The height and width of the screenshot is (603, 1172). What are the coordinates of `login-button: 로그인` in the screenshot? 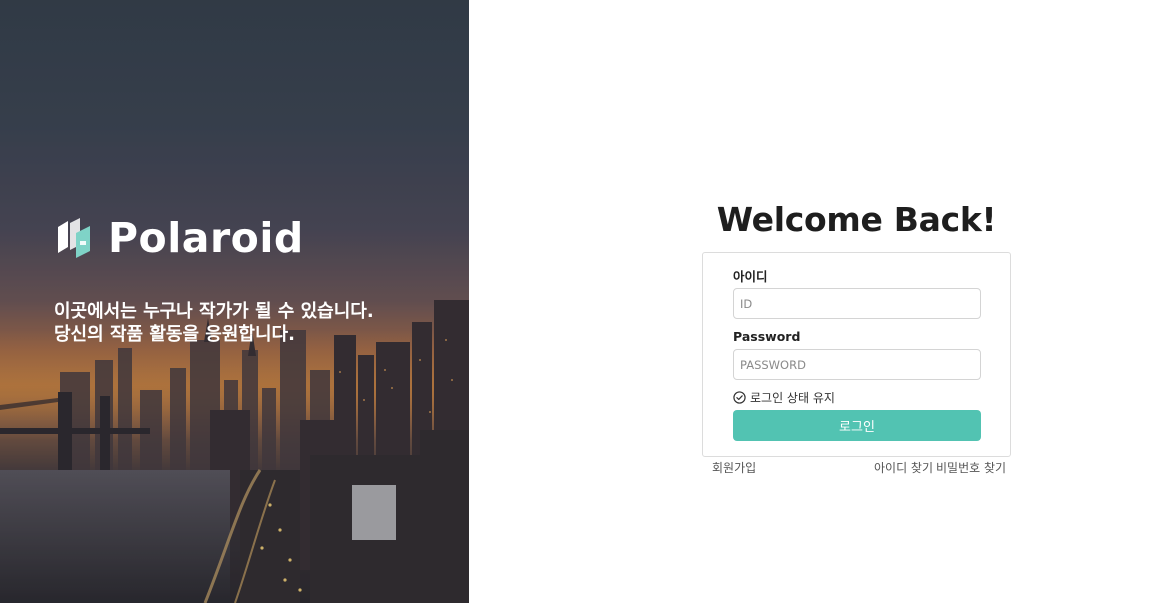 It's located at (857, 425).